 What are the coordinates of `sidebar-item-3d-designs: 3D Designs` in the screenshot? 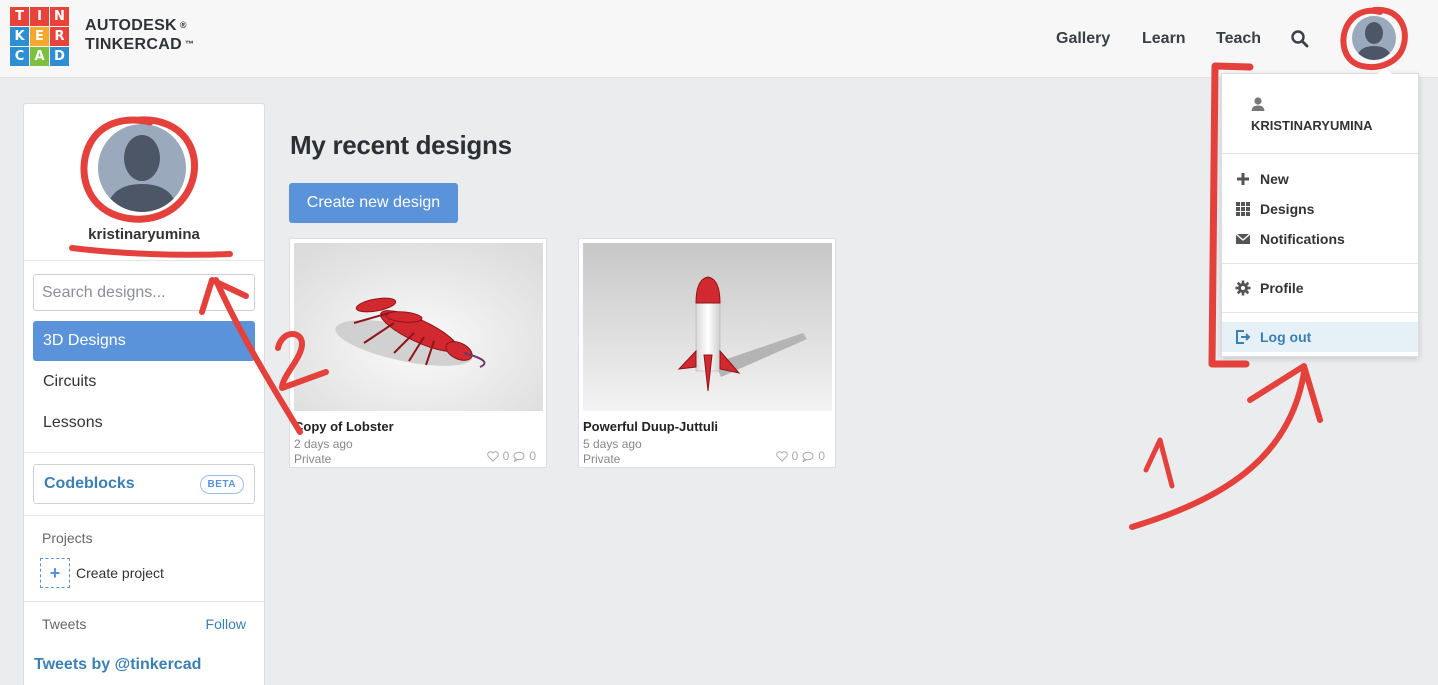 It's located at (144, 341).